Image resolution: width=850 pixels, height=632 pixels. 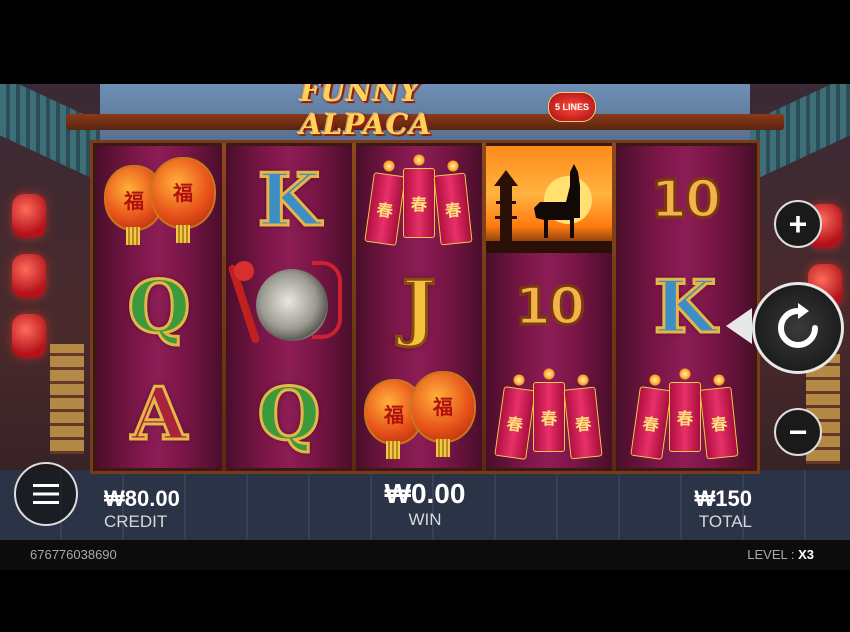 I want to click on side-window, so click(x=67, y=399).